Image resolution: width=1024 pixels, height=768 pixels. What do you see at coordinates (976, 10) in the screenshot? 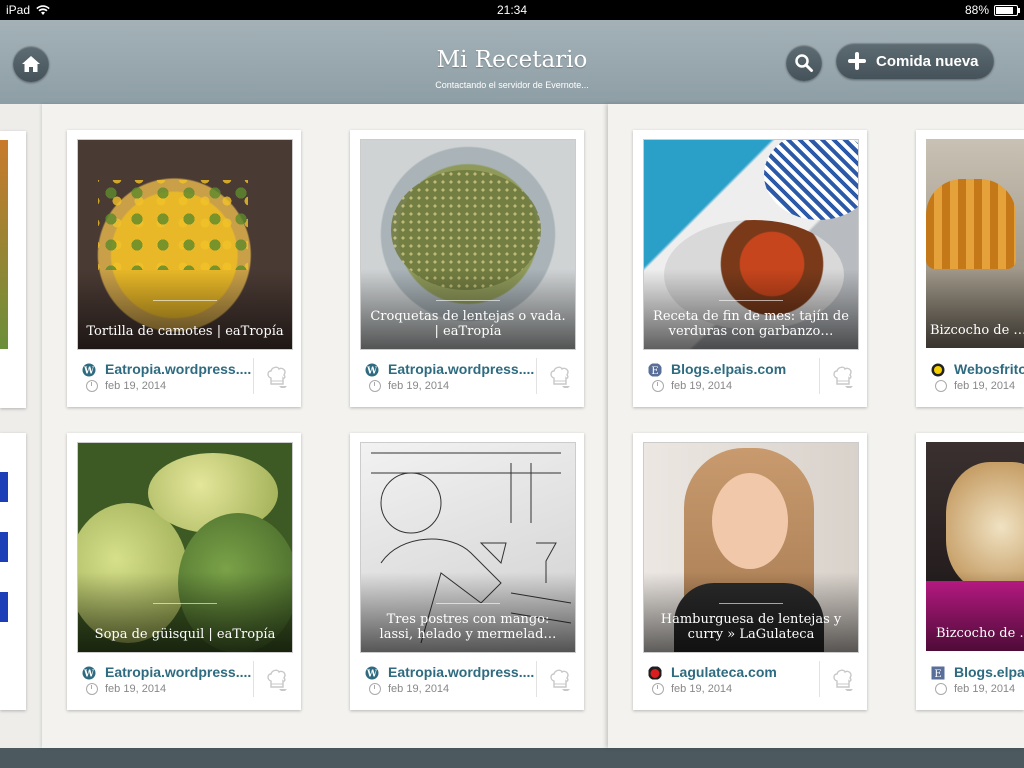
I see `battery-percent: 88%` at bounding box center [976, 10].